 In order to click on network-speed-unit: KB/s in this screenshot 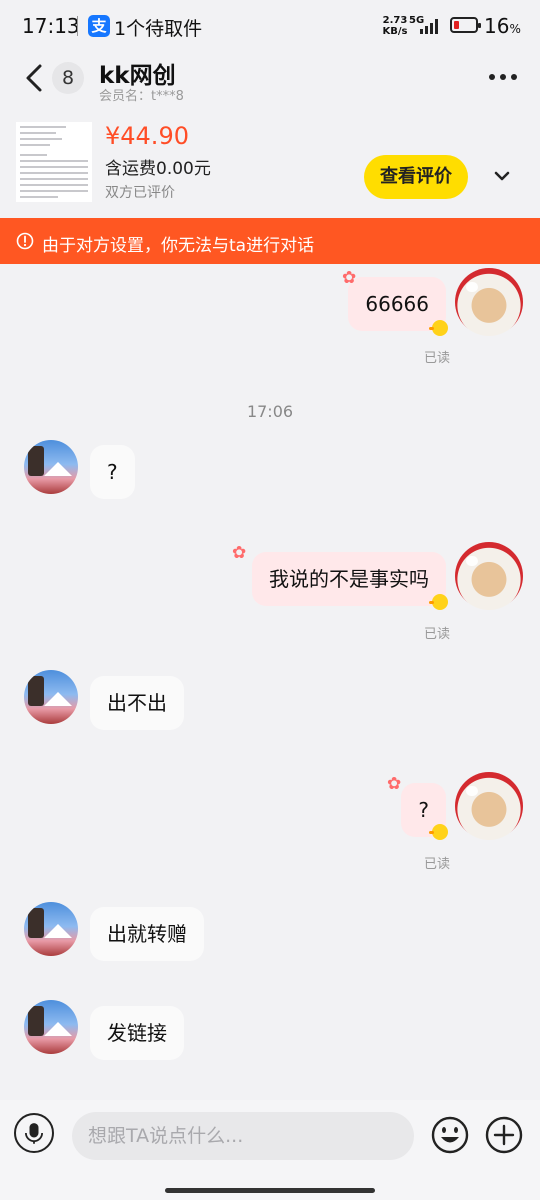, I will do `click(395, 31)`.